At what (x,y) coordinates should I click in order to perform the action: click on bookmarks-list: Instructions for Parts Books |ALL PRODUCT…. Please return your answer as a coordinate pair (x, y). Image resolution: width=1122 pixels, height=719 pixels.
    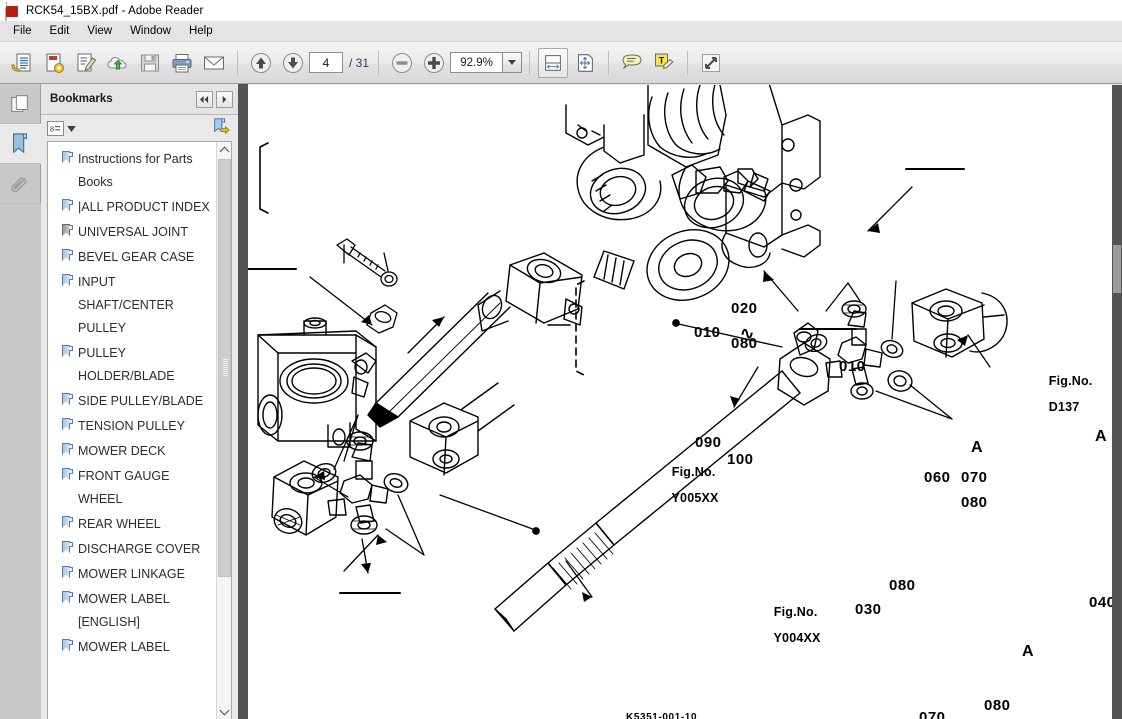
    Looking at the image, I should click on (132, 430).